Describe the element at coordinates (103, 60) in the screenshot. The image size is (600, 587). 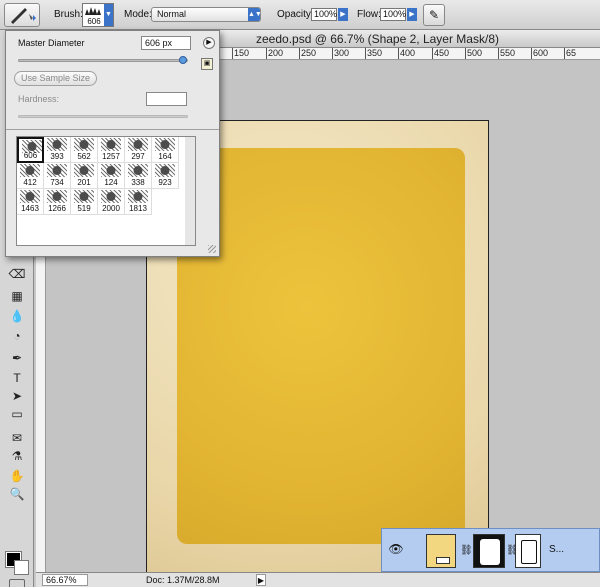
I see `master-diameter-slider` at that location.